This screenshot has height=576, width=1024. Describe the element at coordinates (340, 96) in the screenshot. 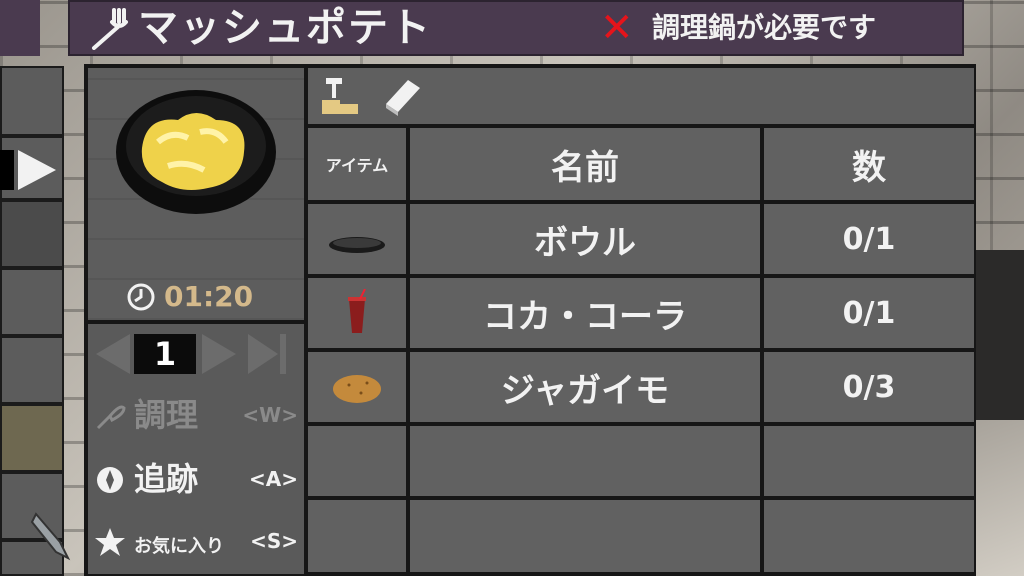

I see `hammer-icon` at that location.